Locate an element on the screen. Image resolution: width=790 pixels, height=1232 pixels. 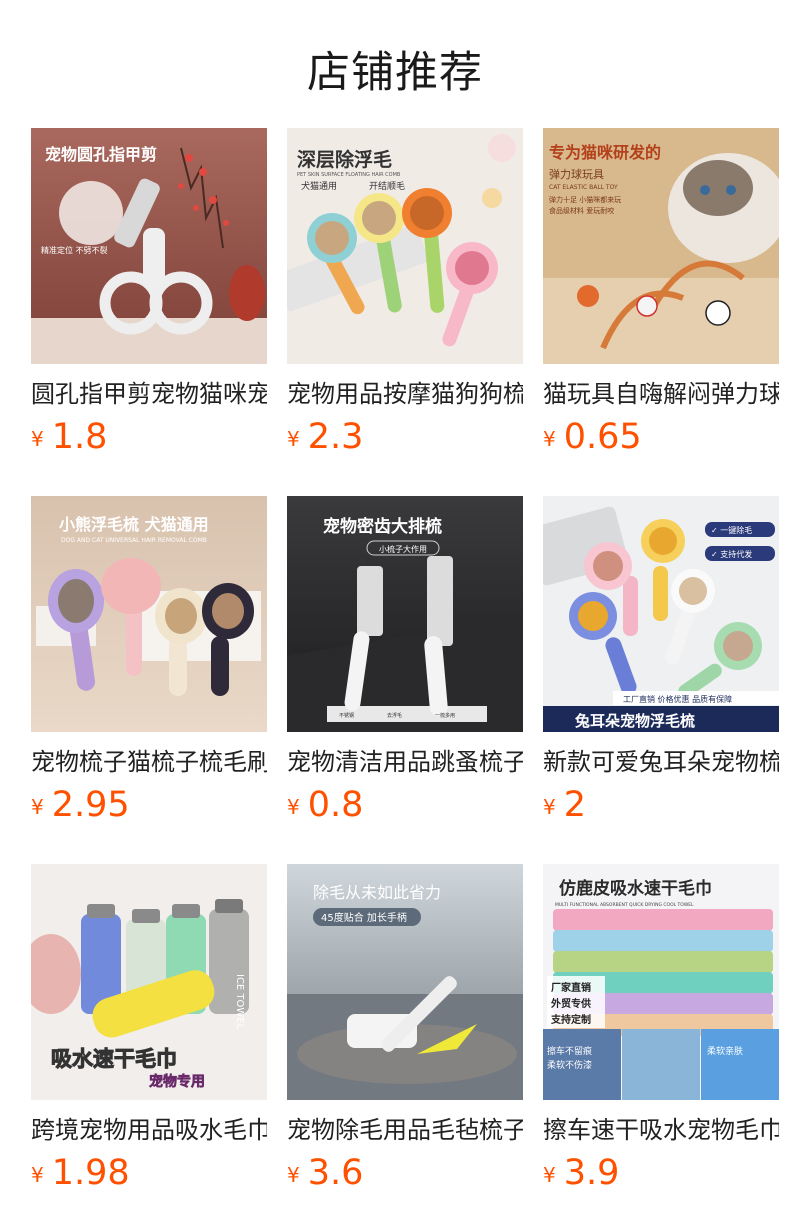
image-caption: ✓ 支持代发 is located at coordinates (731, 554).